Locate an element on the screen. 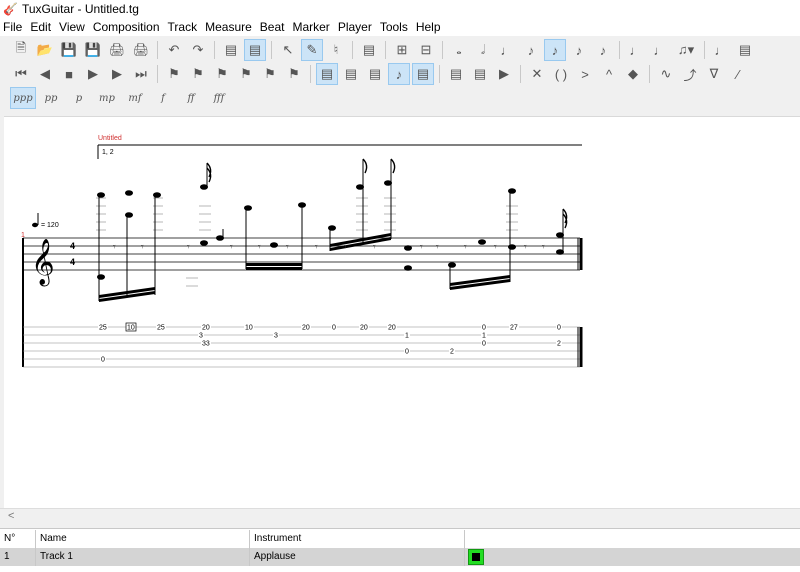 The image size is (800, 572). quarter-note-icon: ♩ is located at coordinates (507, 50).